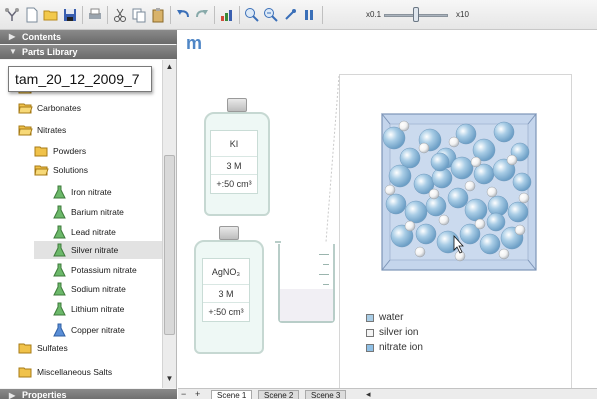 The width and height of the screenshot is (597, 399). What do you see at coordinates (98, 330) in the screenshot?
I see `tree-item-label: Copper nitrate` at bounding box center [98, 330].